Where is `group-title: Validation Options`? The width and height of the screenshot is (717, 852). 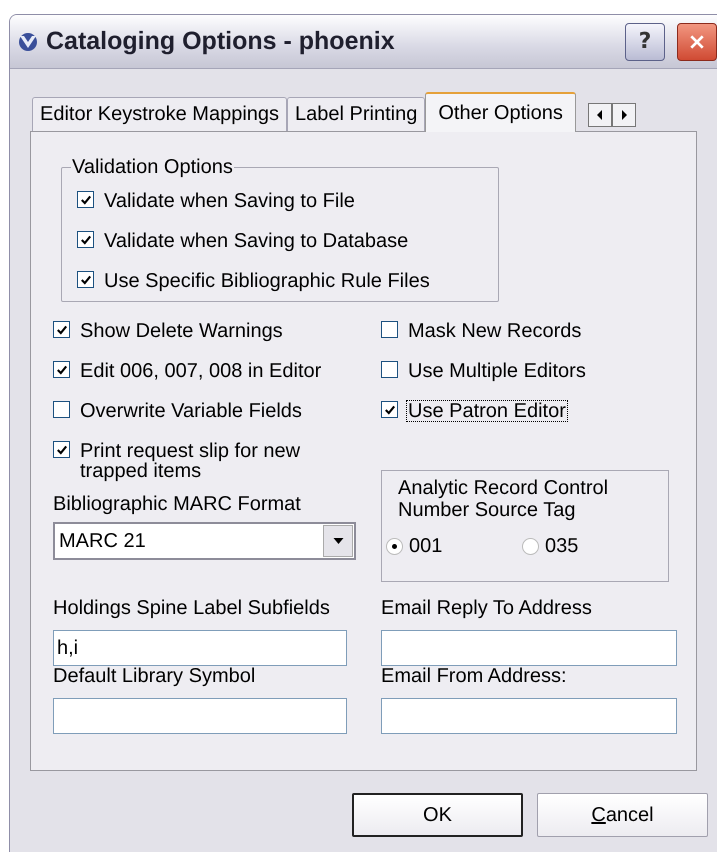
group-title: Validation Options is located at coordinates (152, 167).